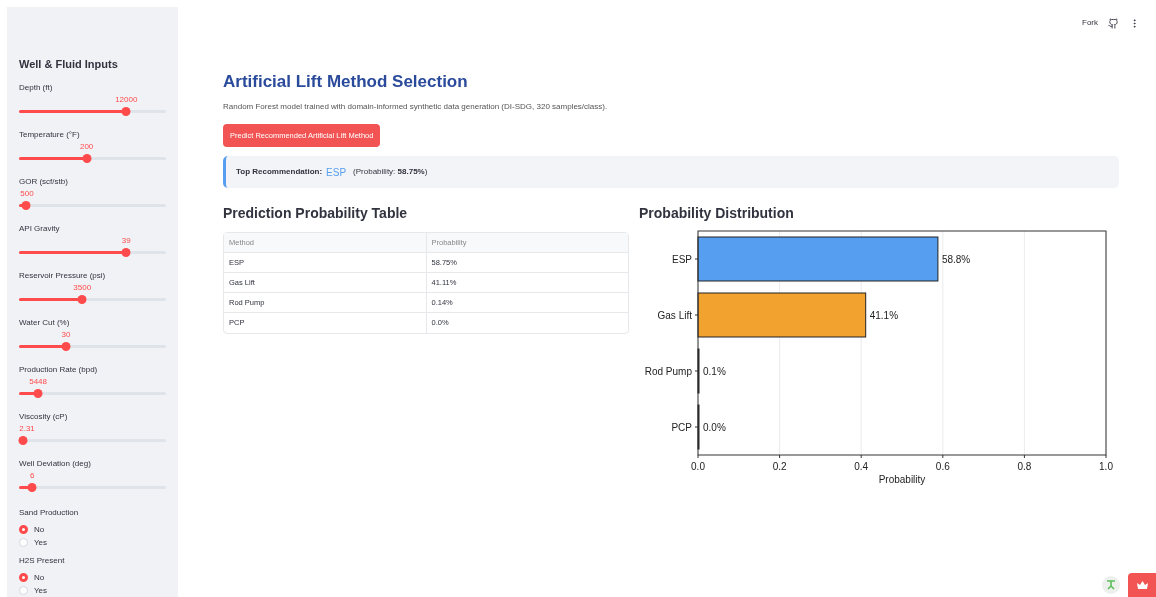  I want to click on slider-label: Production Rate (bpd), so click(59, 370).